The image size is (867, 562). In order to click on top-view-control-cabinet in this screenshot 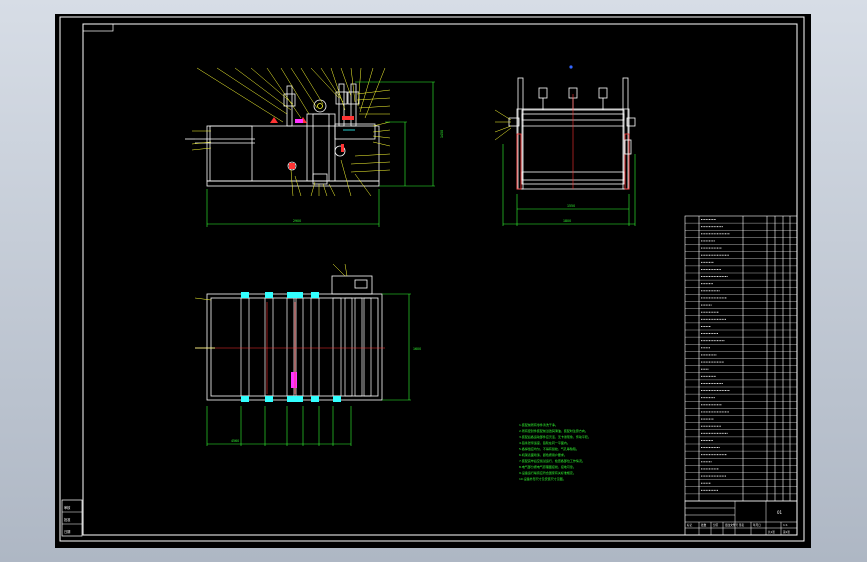, I will do `click(352, 285)`.